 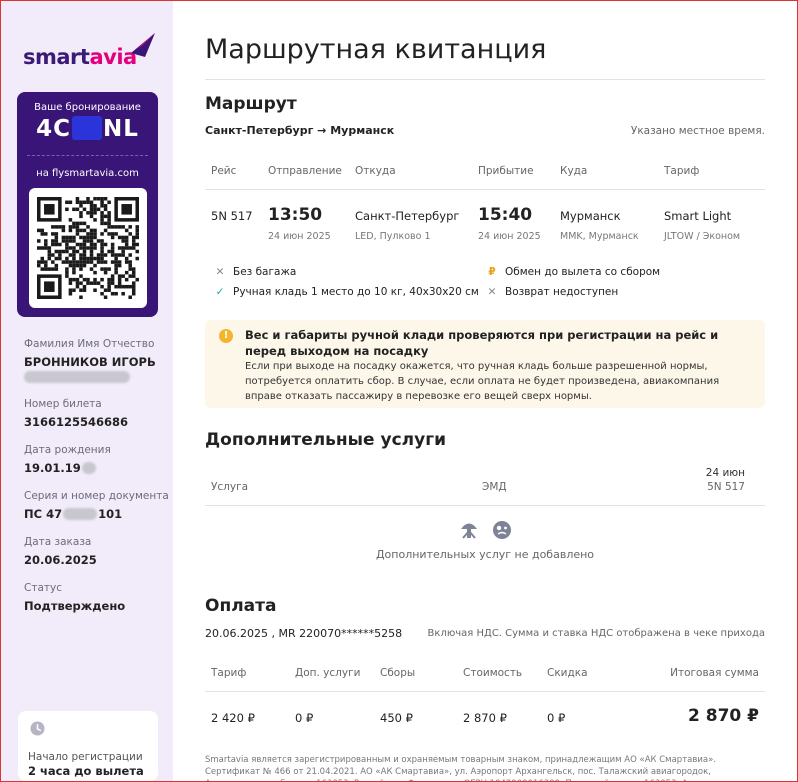 I want to click on pay-fees-value: 450 ₽, so click(x=396, y=718).